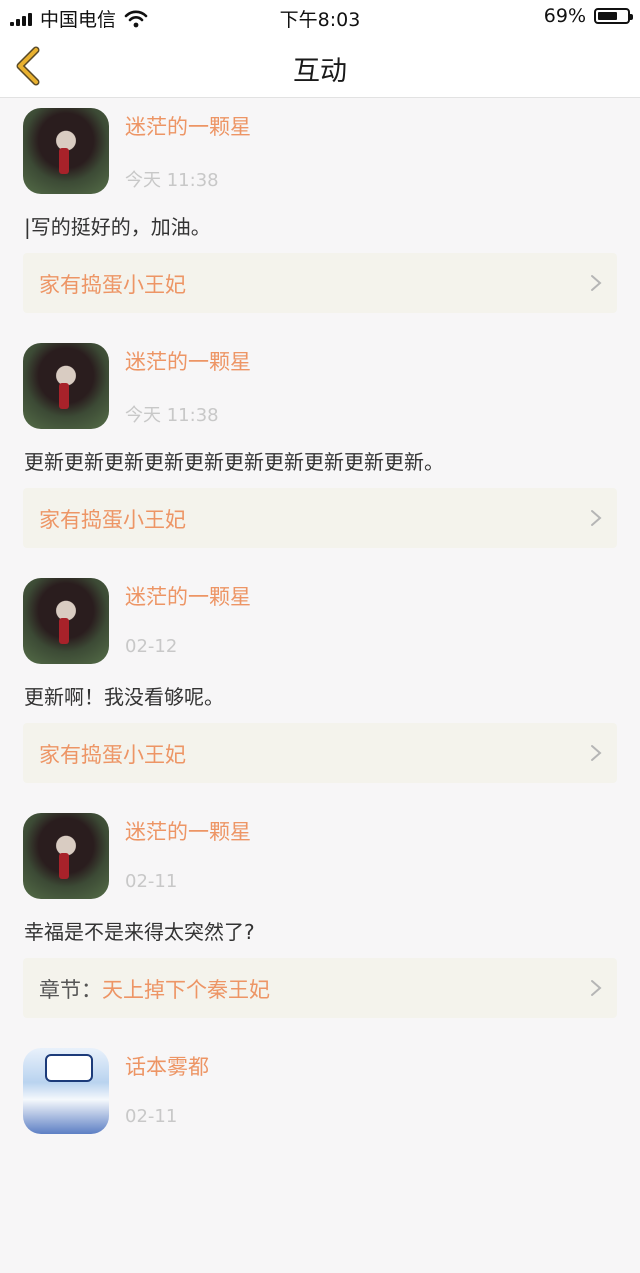 This screenshot has height=1273, width=640. What do you see at coordinates (139, 932) in the screenshot?
I see `comment-text: 幸福是不是来得太突然了?` at bounding box center [139, 932].